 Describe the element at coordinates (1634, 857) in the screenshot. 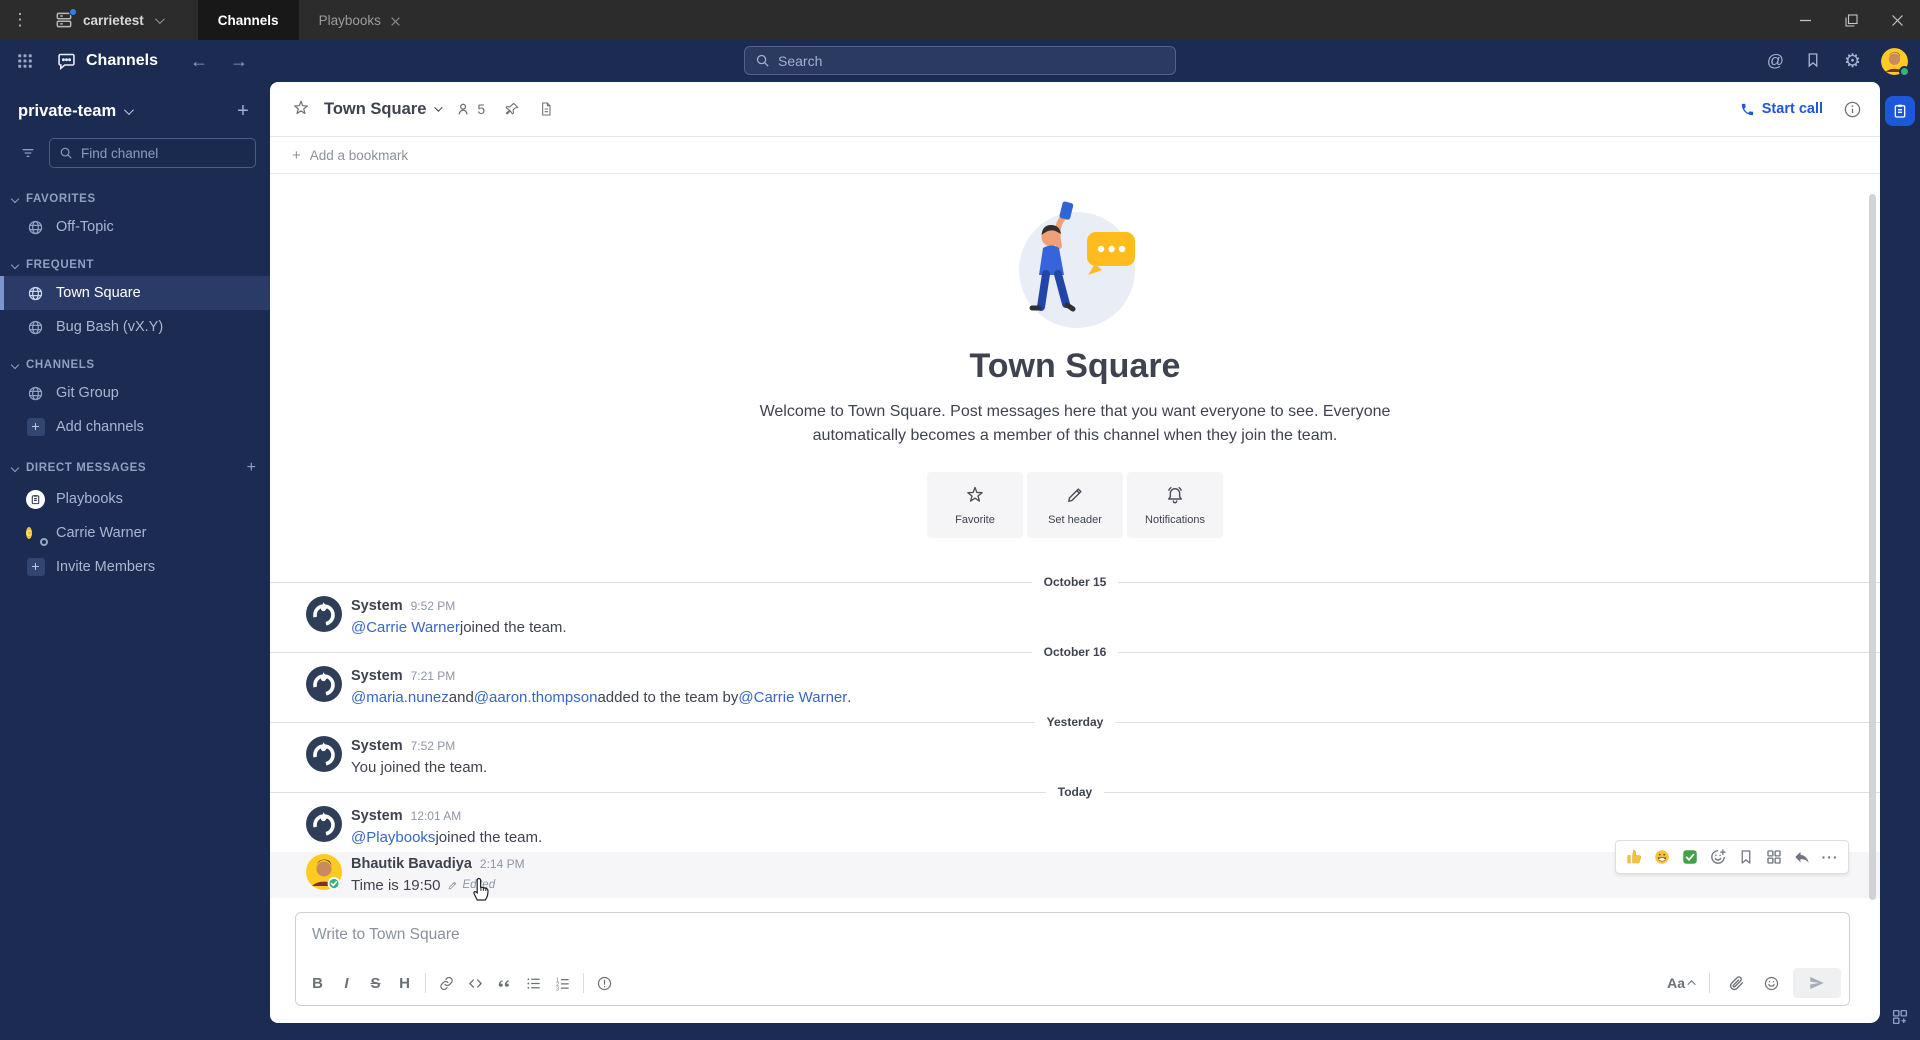

I see `thumbs-up-reaction-button` at that location.